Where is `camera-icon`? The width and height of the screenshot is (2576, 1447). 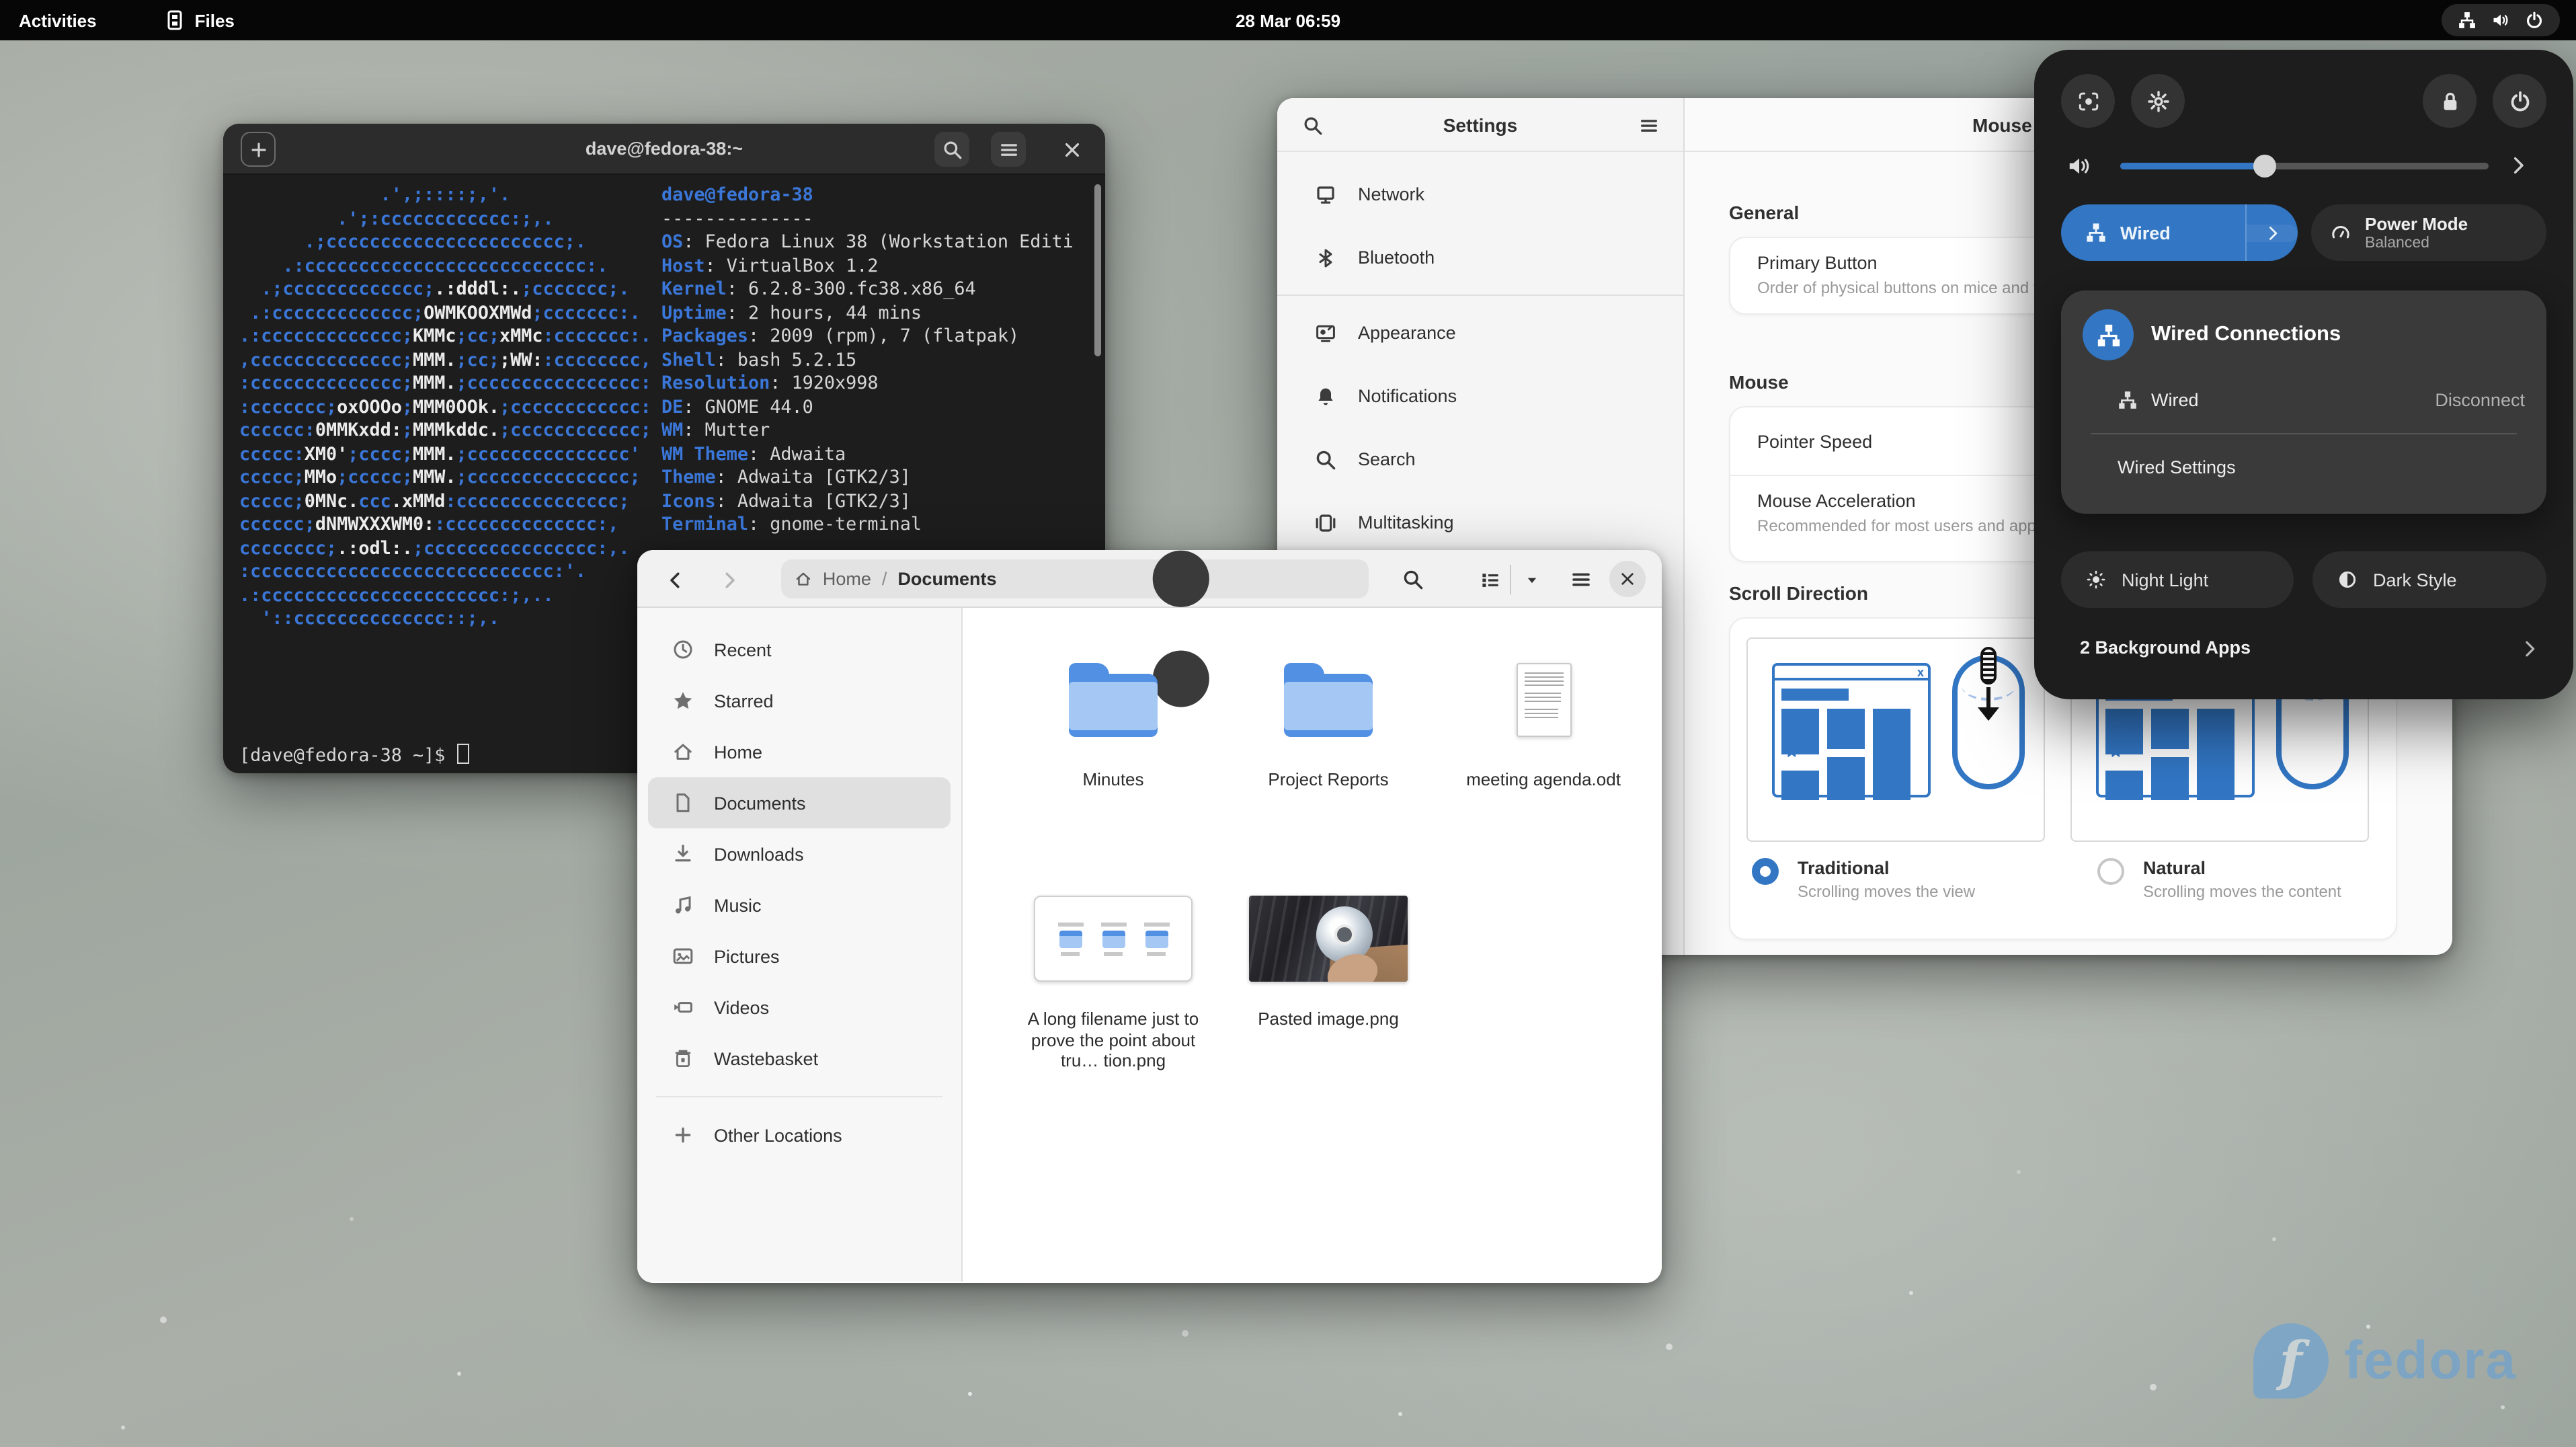
camera-icon is located at coordinates (2088, 100).